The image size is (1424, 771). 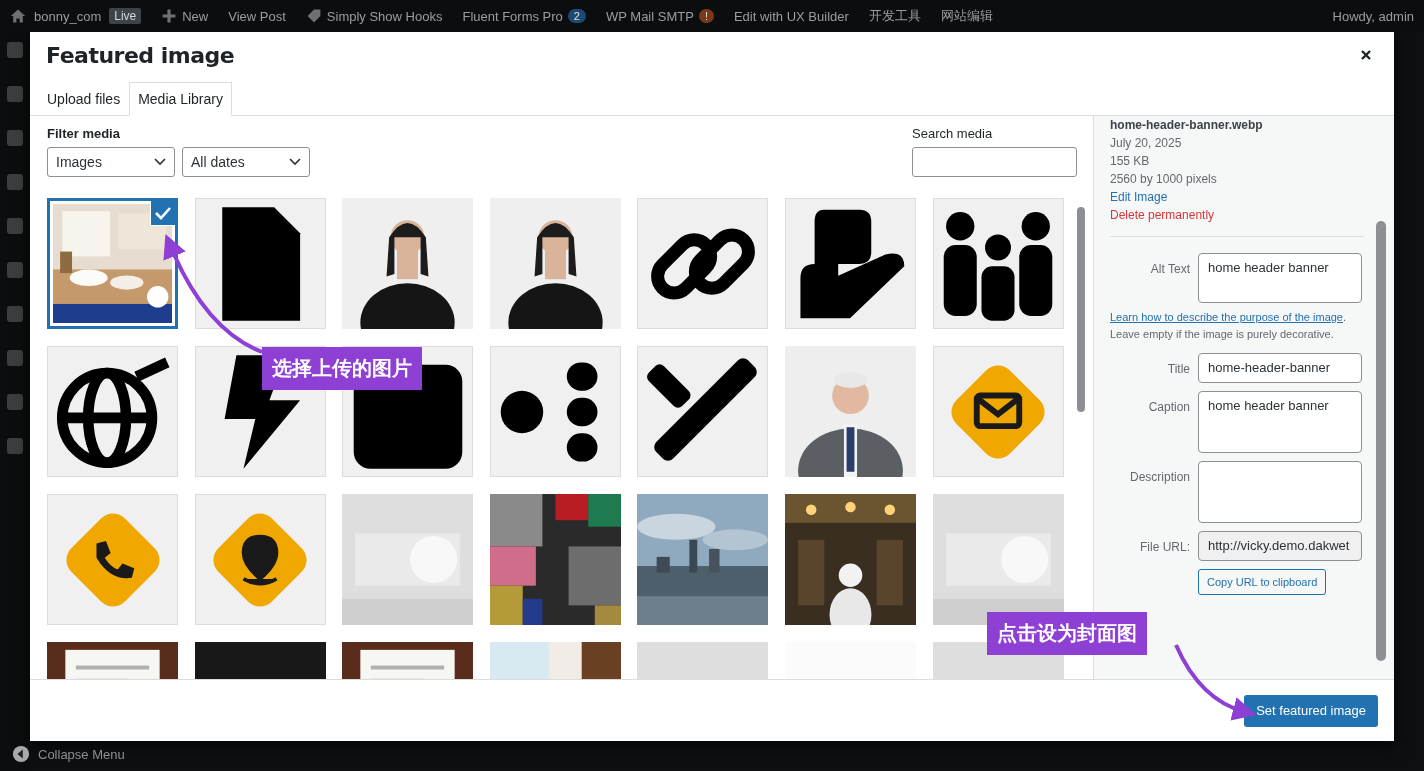 What do you see at coordinates (1164, 179) in the screenshot?
I see `image-dimensions: 2560 by 1000 pixels` at bounding box center [1164, 179].